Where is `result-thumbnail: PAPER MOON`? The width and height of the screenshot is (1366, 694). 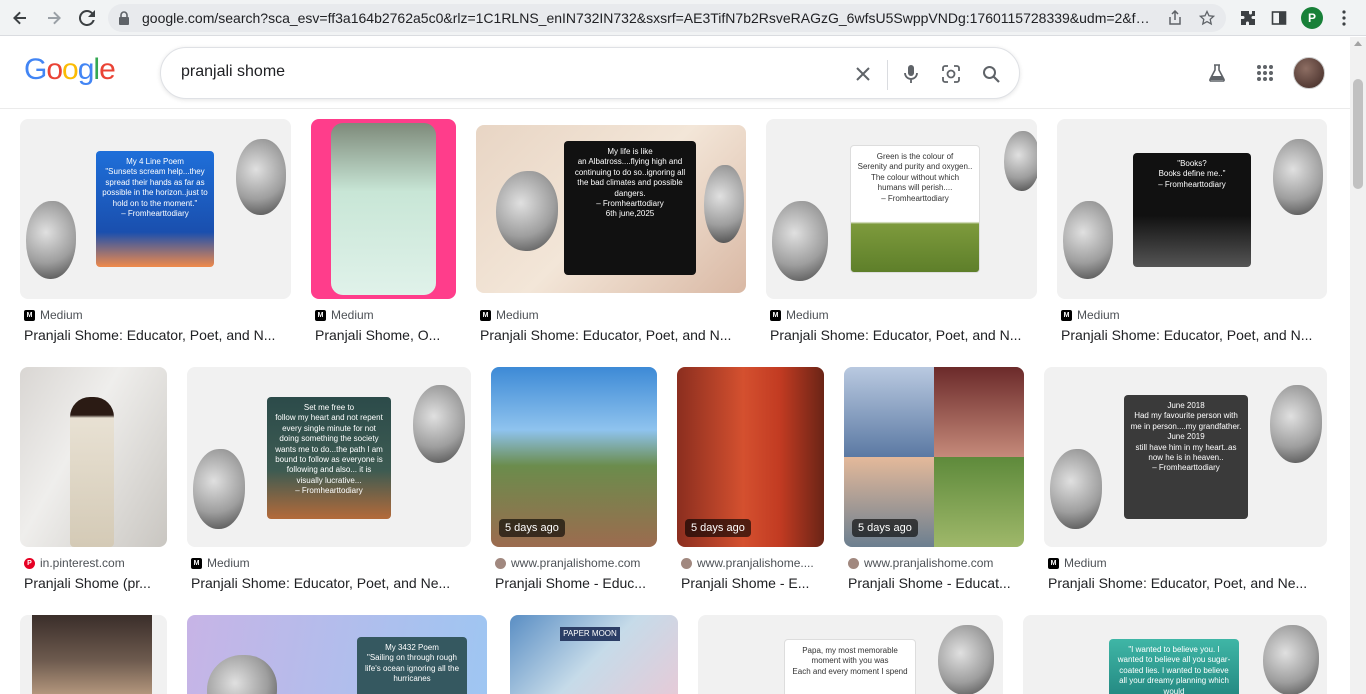
result-thumbnail: PAPER MOON is located at coordinates (594, 654).